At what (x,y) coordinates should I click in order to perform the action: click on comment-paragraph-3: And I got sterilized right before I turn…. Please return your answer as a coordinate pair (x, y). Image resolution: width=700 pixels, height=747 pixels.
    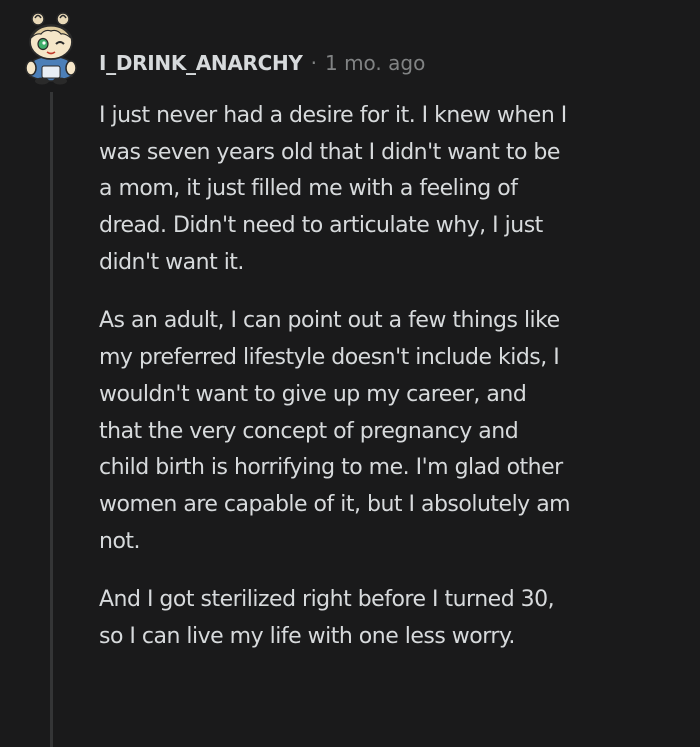
    Looking at the image, I should click on (394, 618).